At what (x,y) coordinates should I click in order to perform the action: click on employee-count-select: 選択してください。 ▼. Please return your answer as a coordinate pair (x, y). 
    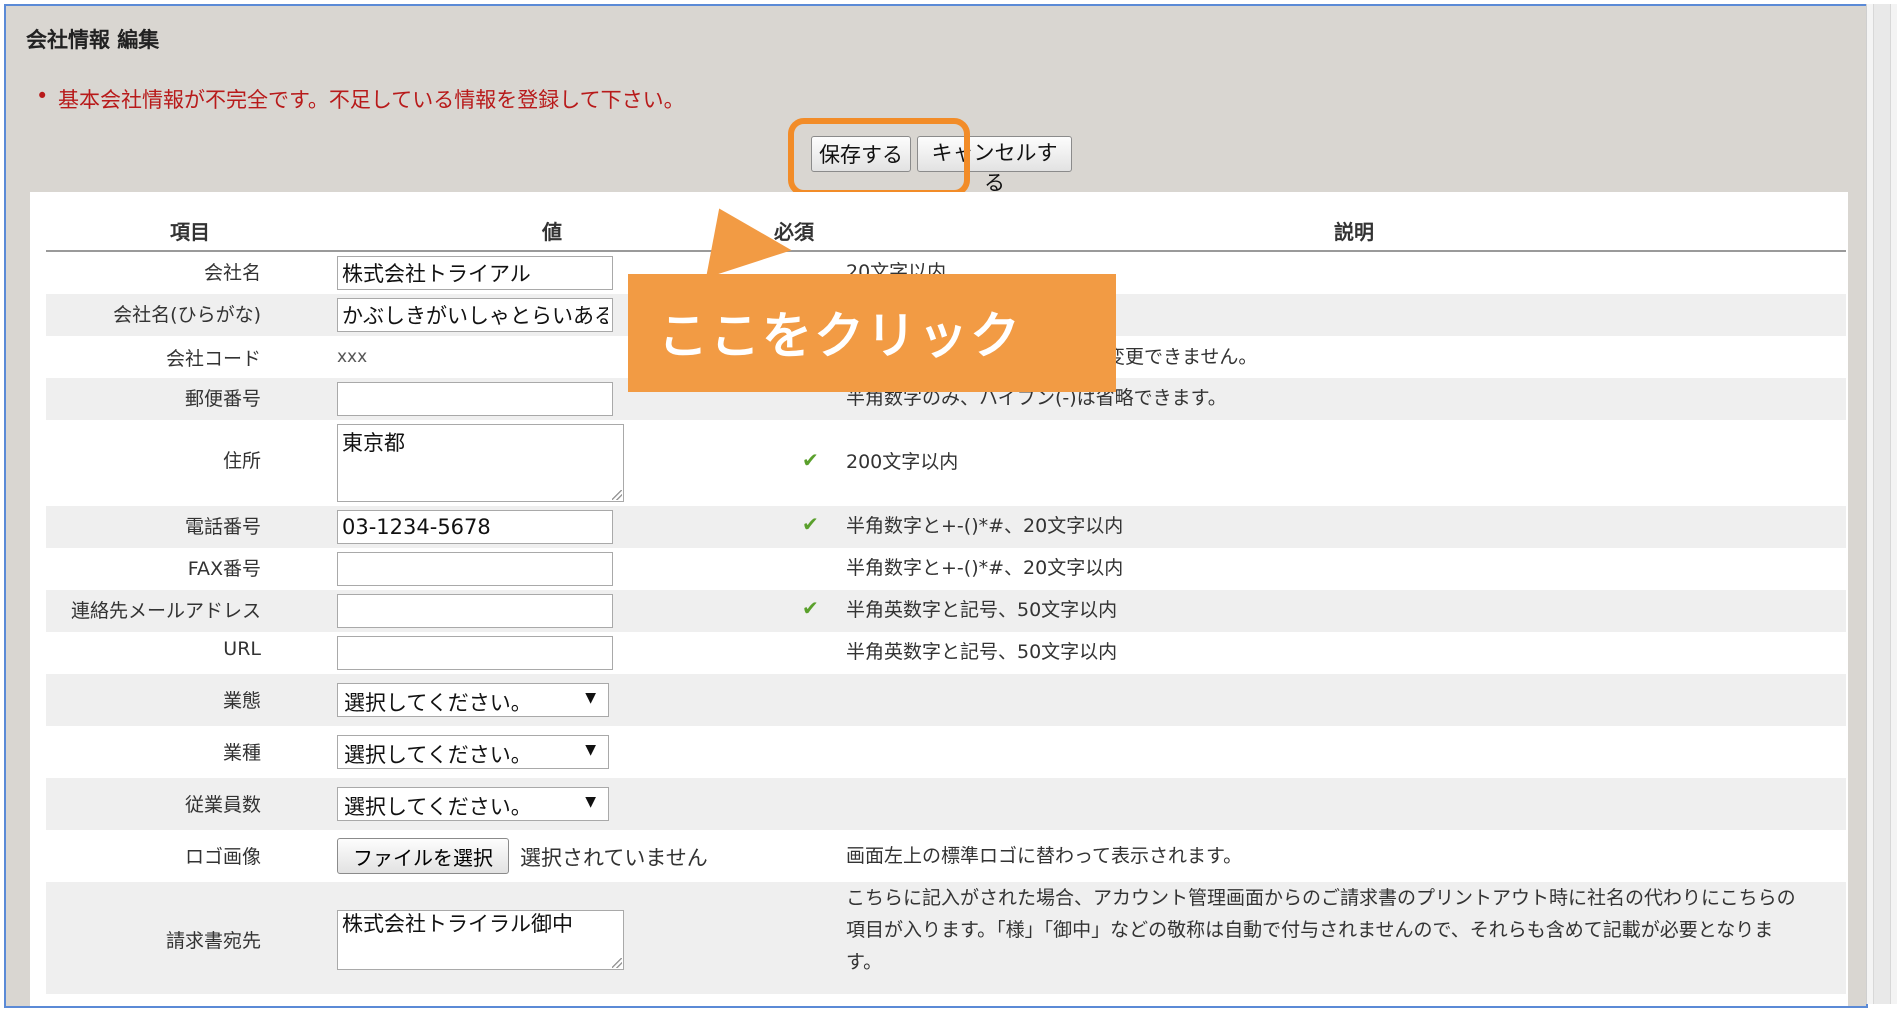
    Looking at the image, I should click on (473, 804).